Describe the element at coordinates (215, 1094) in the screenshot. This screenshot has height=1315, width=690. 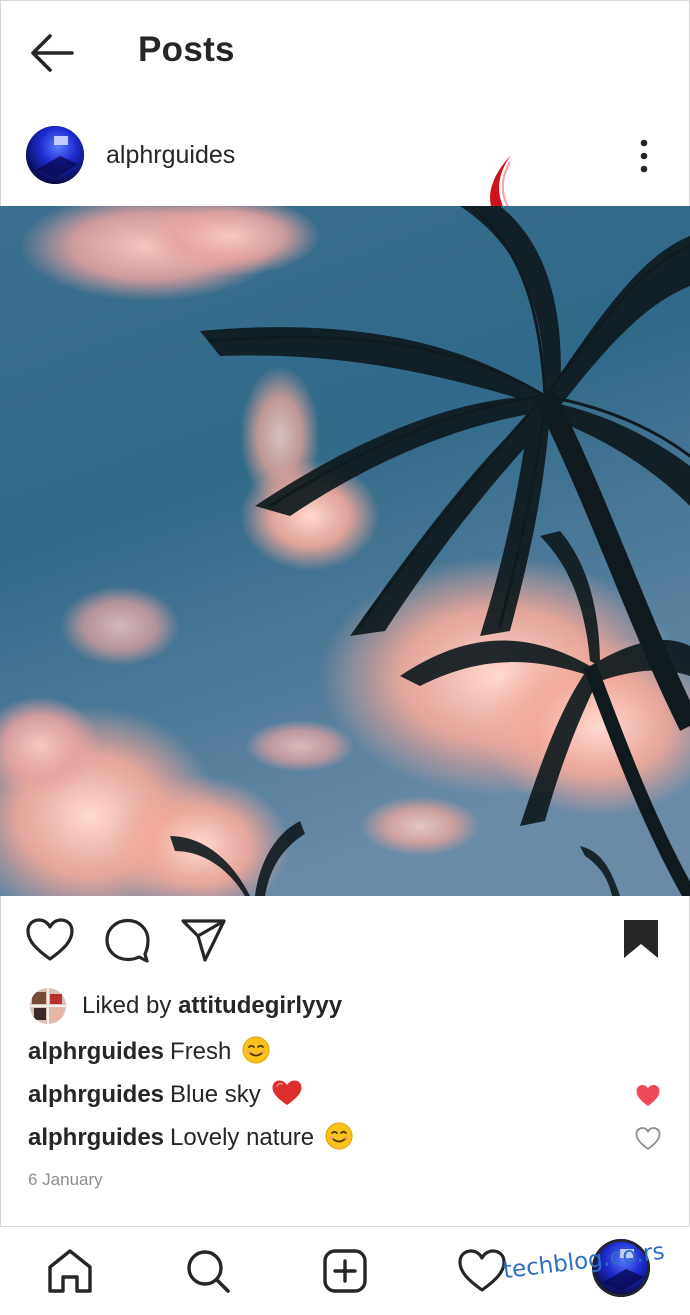
I see `comment-text: Blue sky` at that location.